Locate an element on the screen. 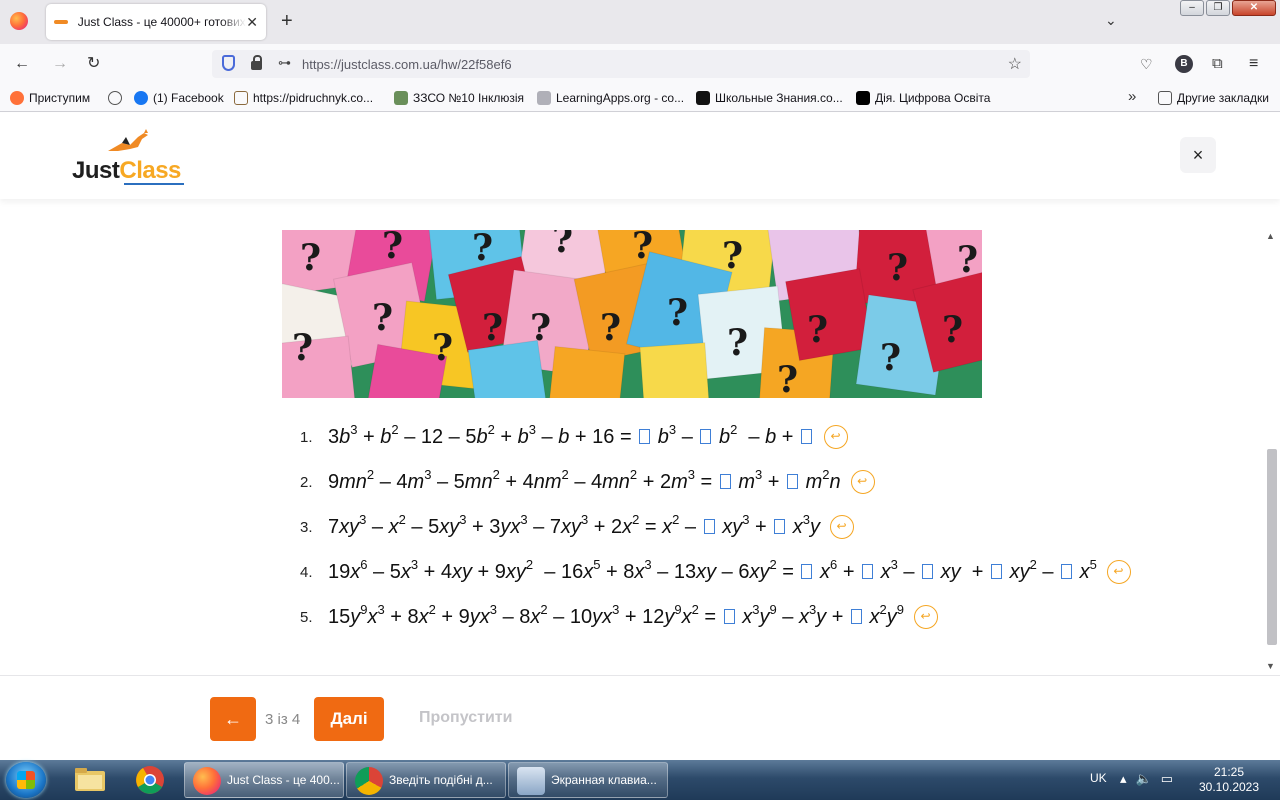 This screenshot has height=800, width=1280. language-indicator: UK is located at coordinates (1098, 778).